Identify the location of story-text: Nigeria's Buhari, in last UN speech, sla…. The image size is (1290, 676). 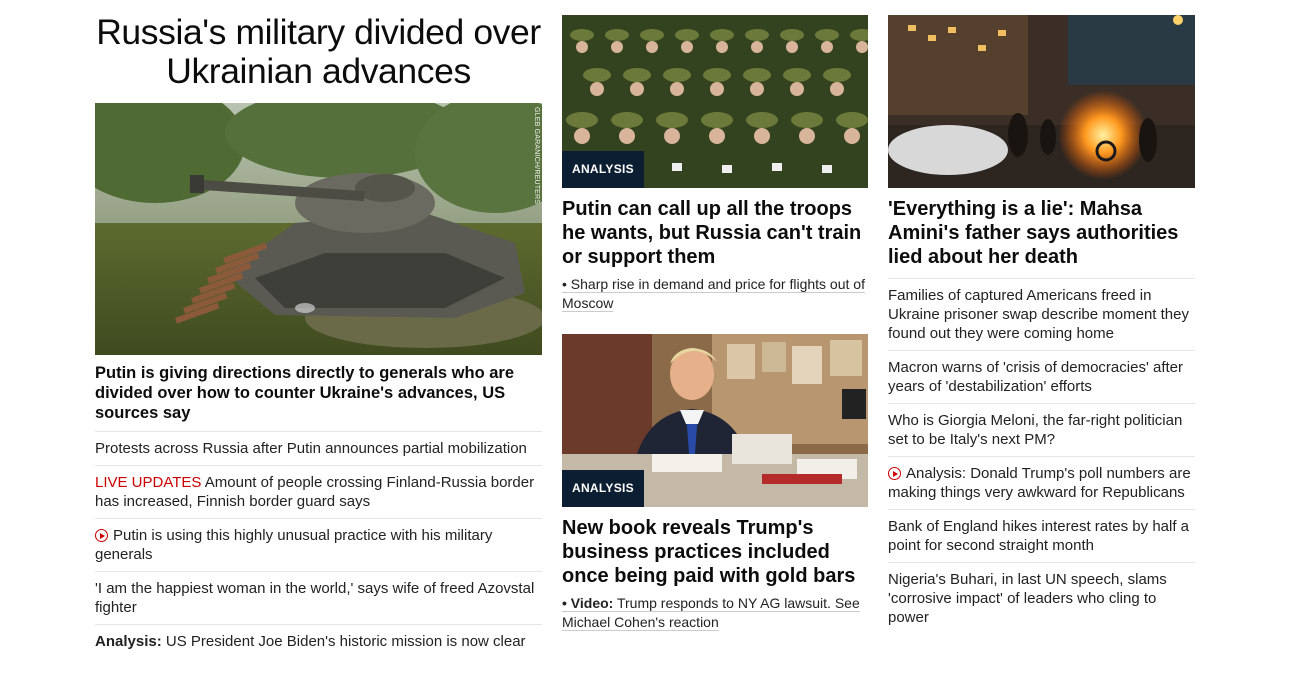
(1027, 598).